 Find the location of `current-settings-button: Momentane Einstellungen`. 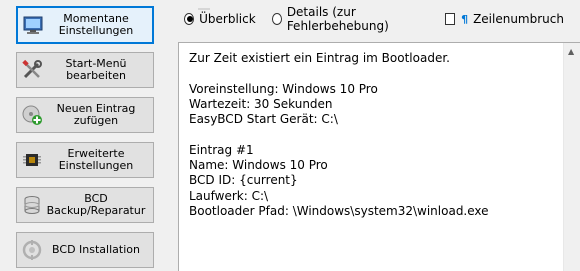

current-settings-button: Momentane Einstellungen is located at coordinates (85, 25).